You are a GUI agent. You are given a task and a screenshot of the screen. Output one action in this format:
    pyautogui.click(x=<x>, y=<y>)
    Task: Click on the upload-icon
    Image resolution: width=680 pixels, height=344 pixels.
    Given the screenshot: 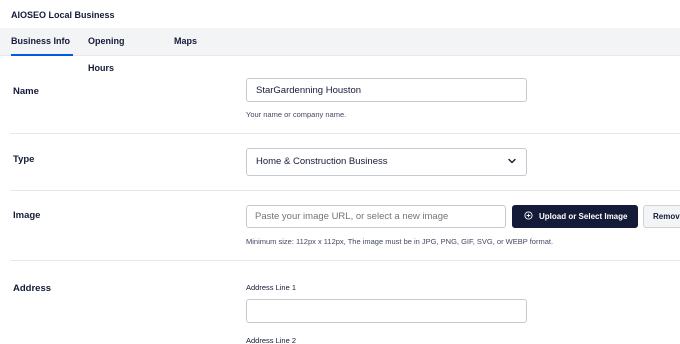 What is the action you would take?
    pyautogui.click(x=528, y=215)
    